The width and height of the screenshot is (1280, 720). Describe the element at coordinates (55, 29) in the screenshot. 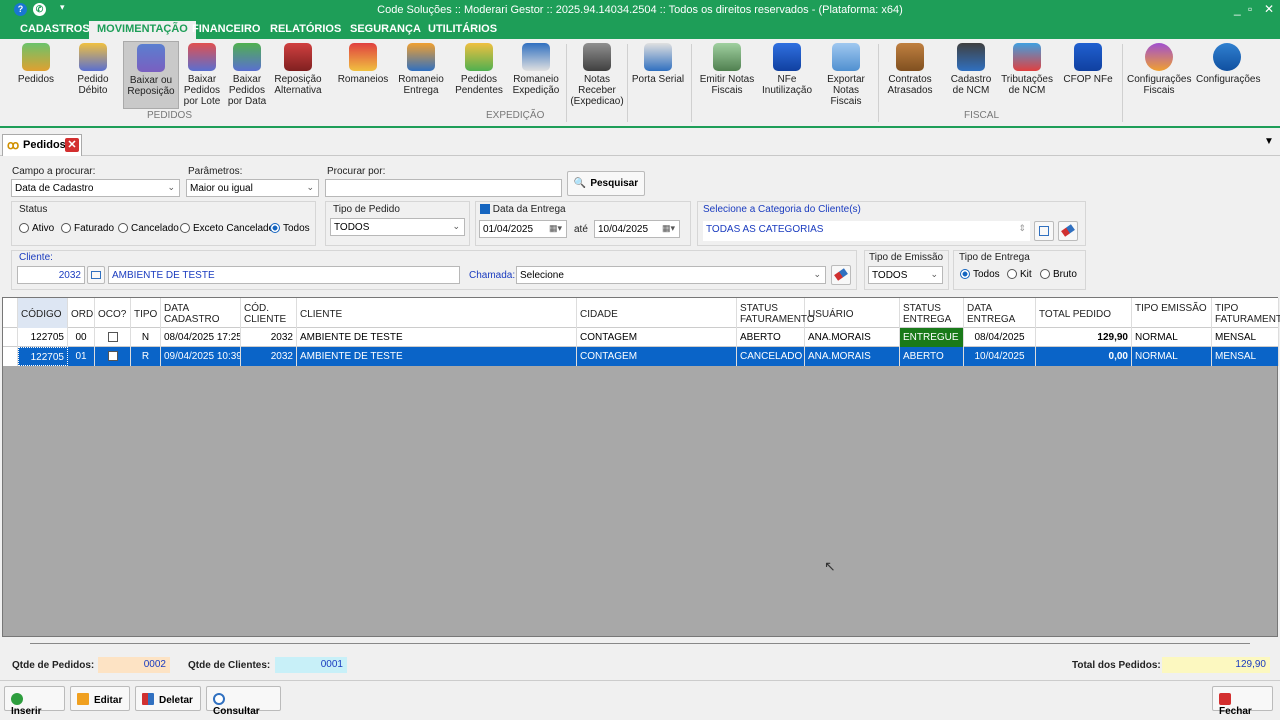

I see `menu-cadastros: CADASTROS` at that location.